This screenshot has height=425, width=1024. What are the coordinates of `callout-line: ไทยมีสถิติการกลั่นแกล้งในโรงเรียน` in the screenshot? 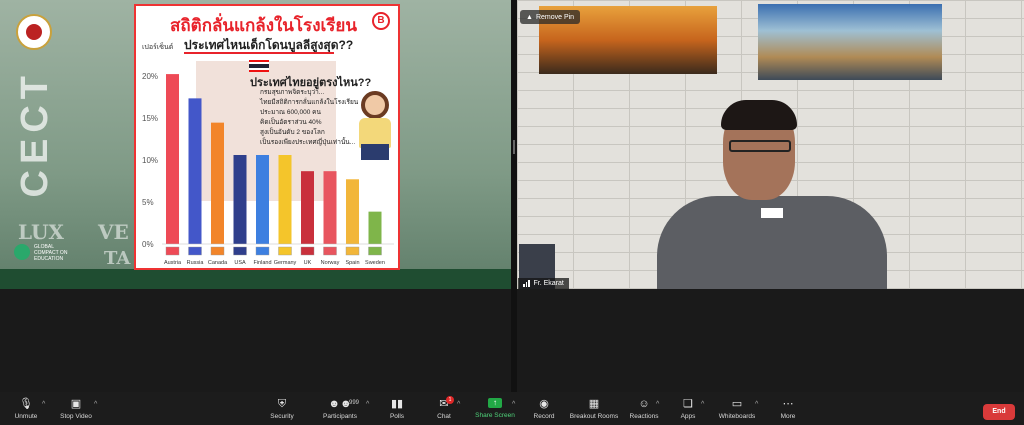 It's located at (309, 102).